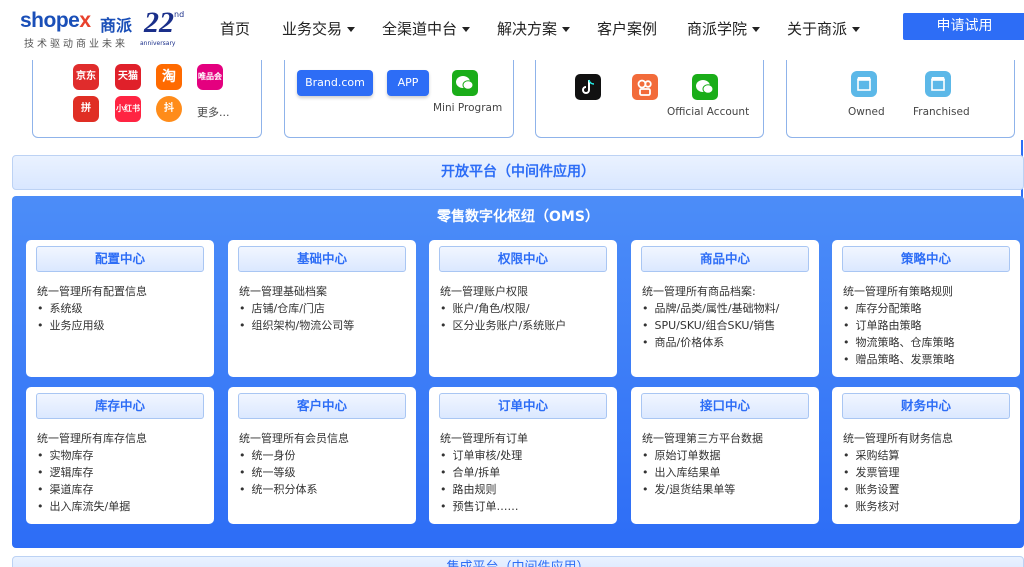 Image resolution: width=1024 pixels, height=567 pixels. I want to click on list-item: 渠道库存, so click(123, 489).